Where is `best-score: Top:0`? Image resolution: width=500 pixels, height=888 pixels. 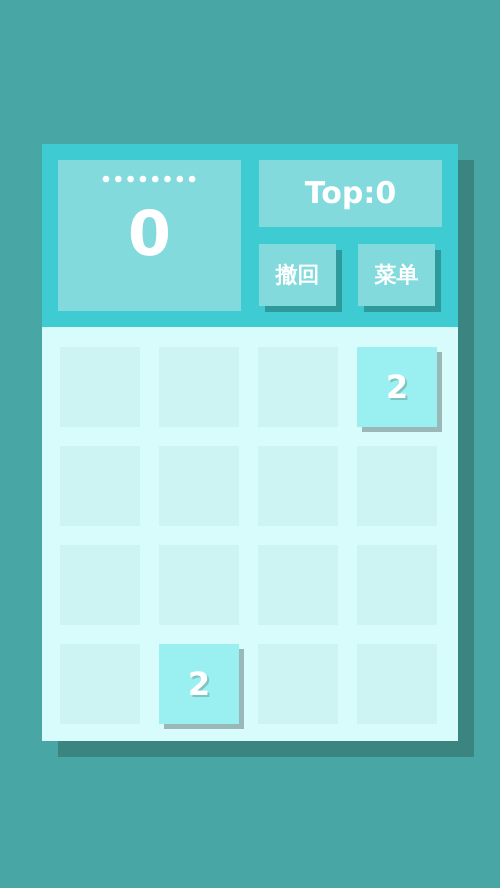 best-score: Top:0 is located at coordinates (350, 193).